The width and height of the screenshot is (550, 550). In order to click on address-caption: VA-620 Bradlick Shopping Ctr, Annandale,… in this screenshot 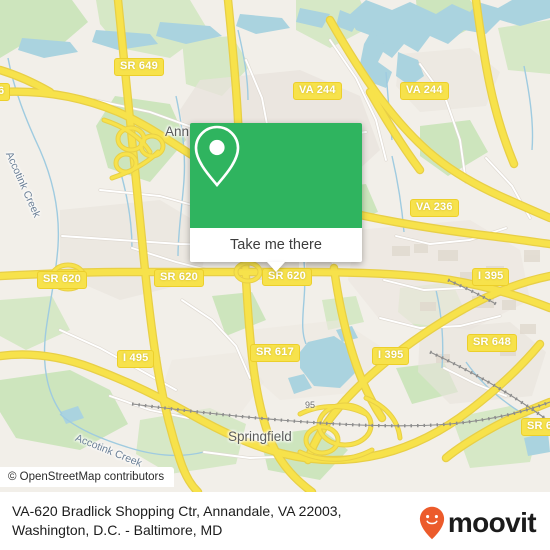, I will do `click(212, 521)`.